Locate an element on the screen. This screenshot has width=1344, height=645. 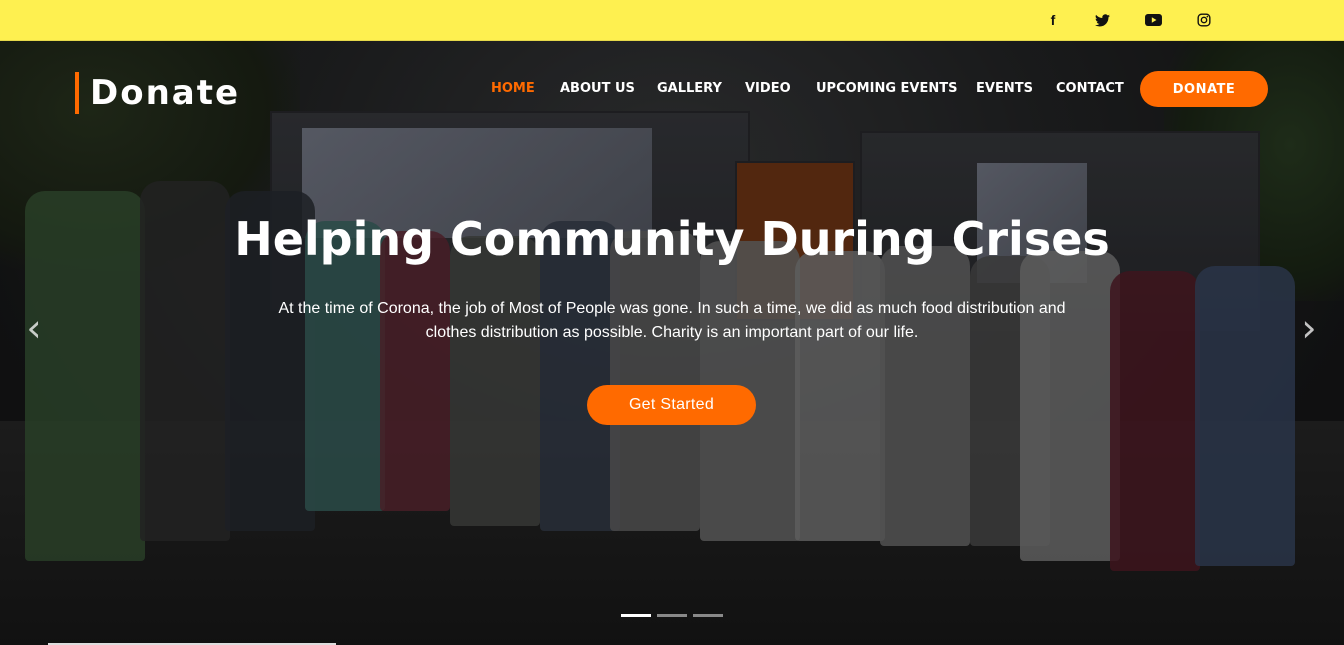
site-logo: Donate is located at coordinates (157, 93).